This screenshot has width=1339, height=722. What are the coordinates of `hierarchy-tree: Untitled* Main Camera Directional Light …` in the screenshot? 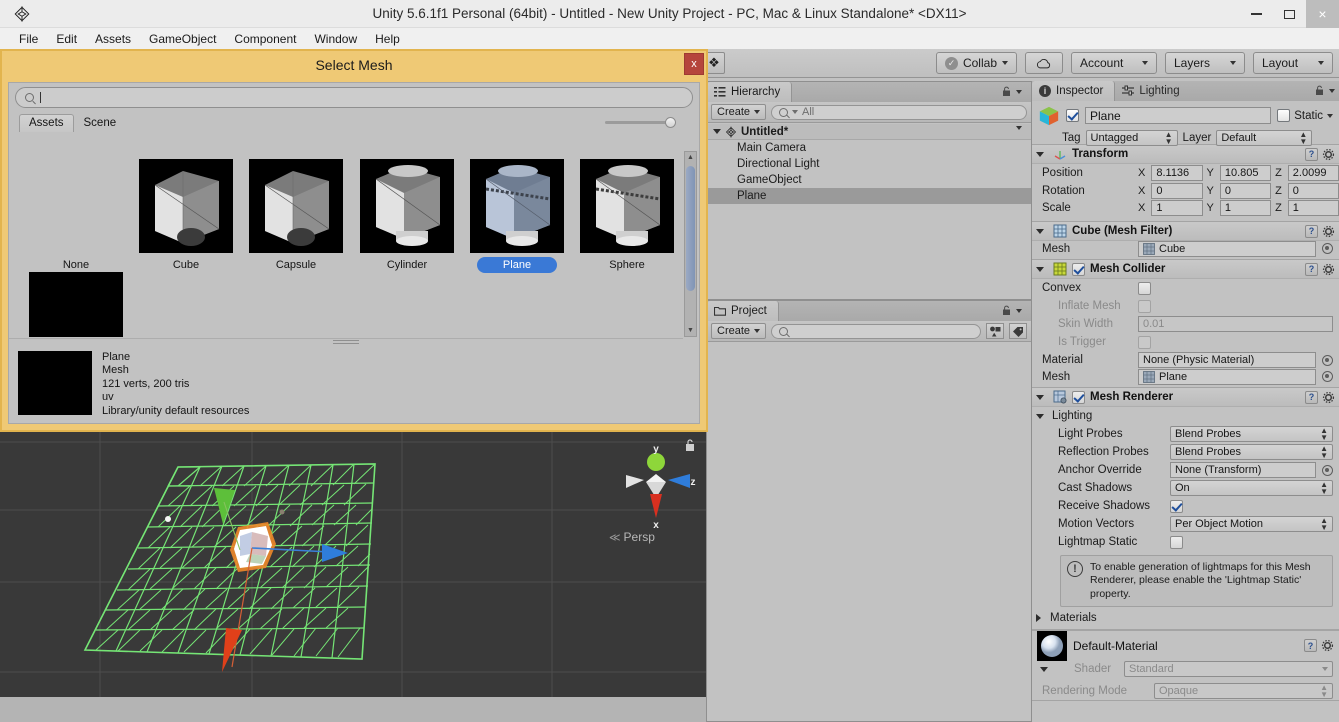 It's located at (869, 211).